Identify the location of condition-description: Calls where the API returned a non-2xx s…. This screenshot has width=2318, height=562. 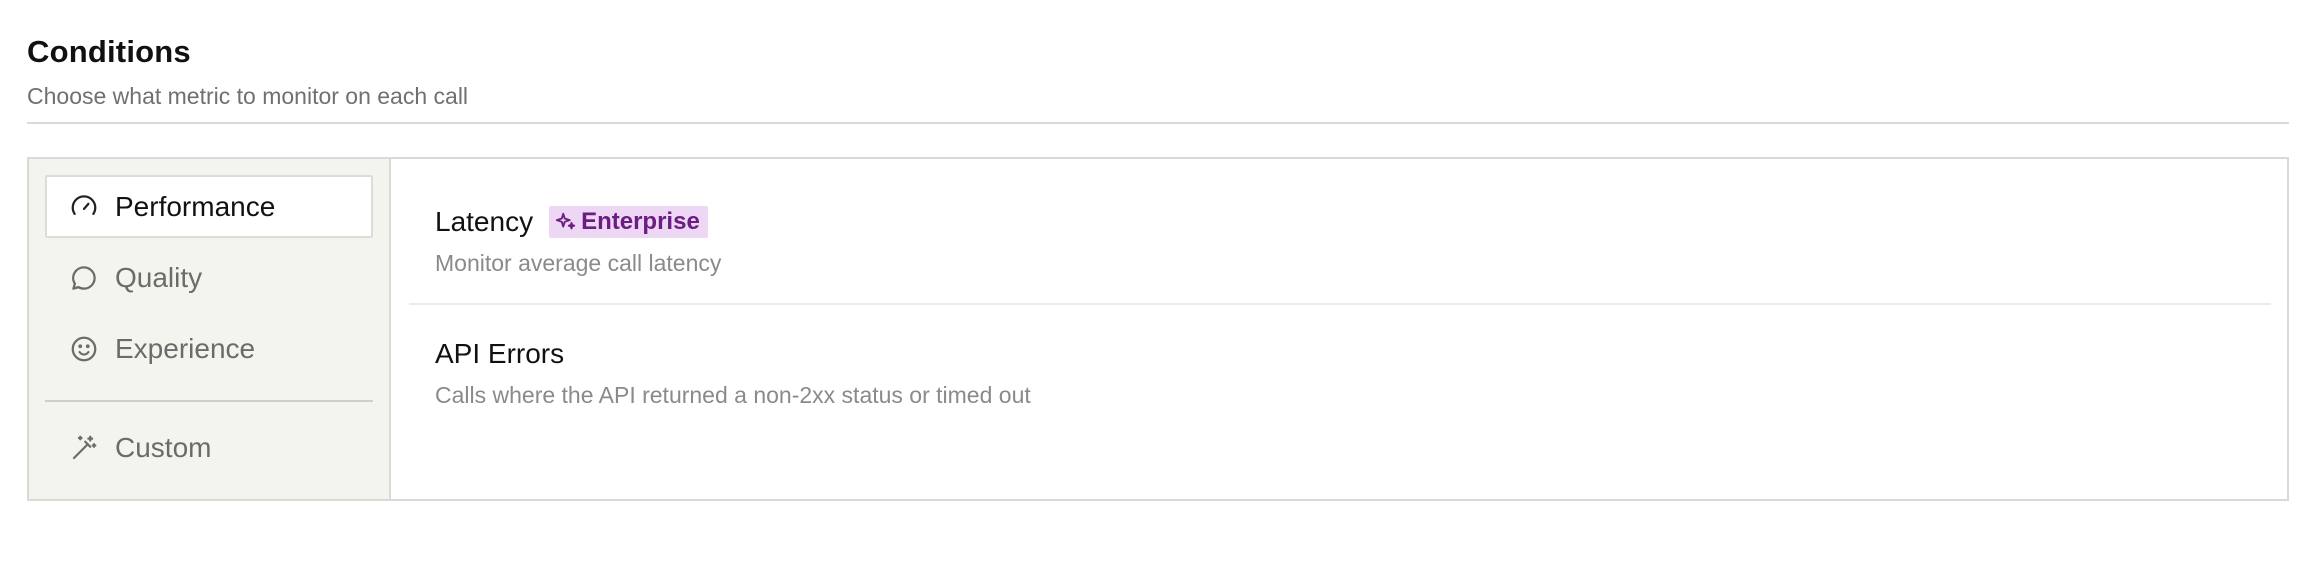
(733, 395).